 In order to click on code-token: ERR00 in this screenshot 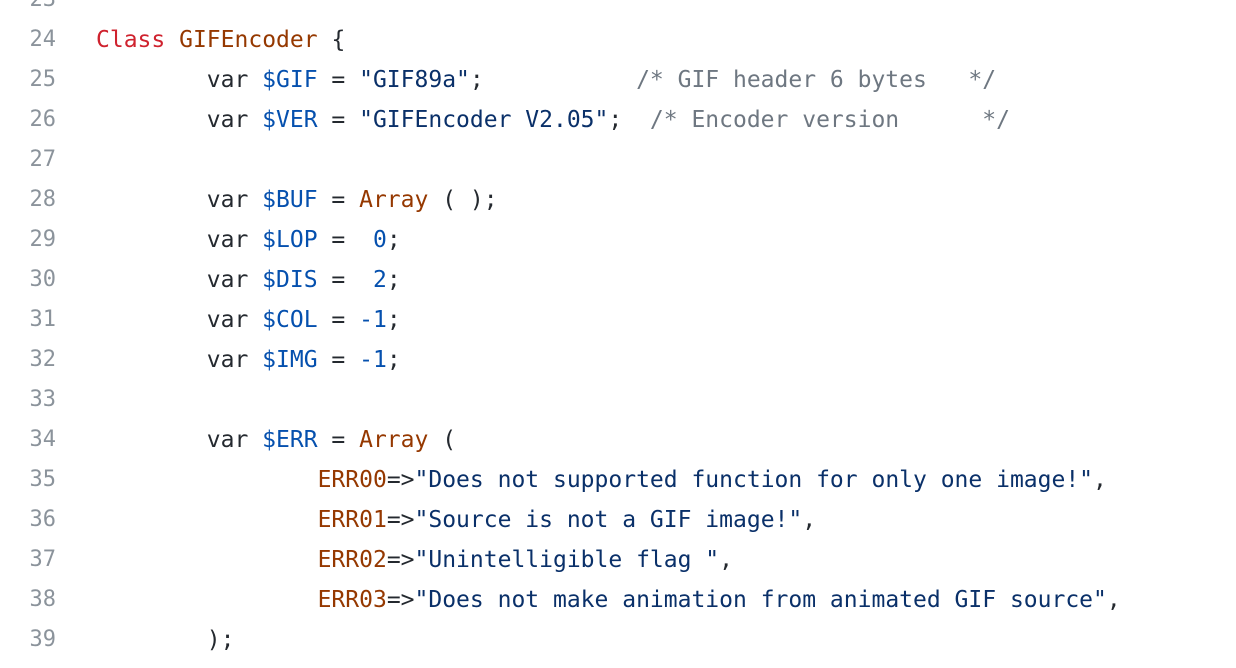, I will do `click(352, 480)`.